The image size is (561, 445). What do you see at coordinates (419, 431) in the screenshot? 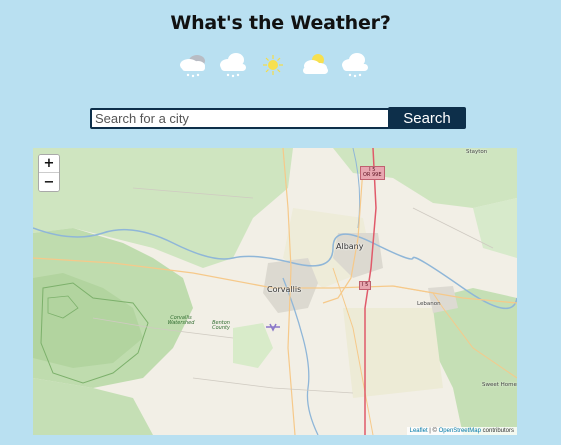
I see `leaflet-link: Leaflet` at bounding box center [419, 431].